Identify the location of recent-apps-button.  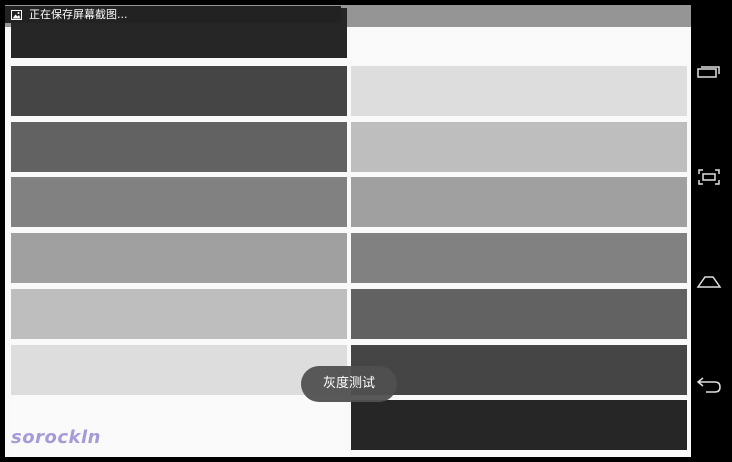
(709, 73).